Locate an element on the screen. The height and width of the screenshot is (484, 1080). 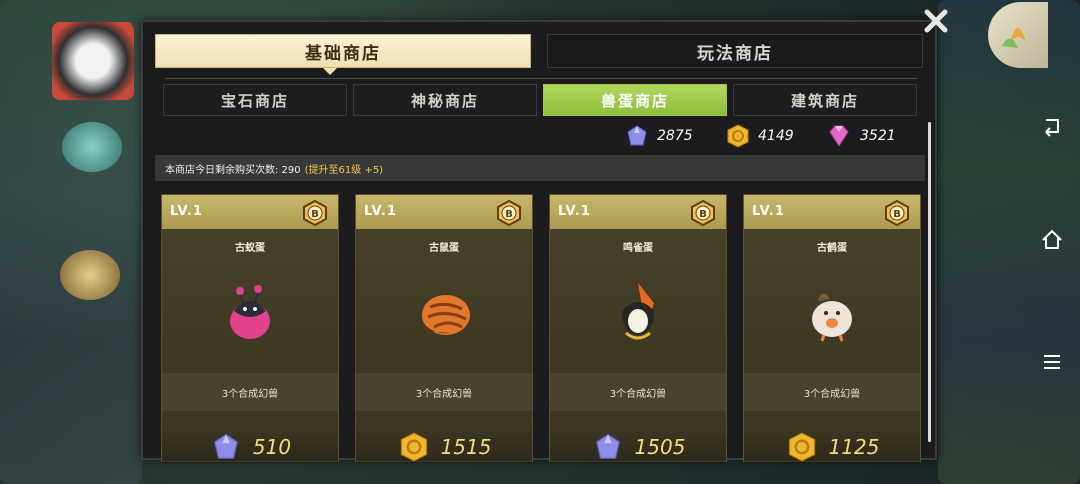
menu-icon is located at coordinates (1052, 362).